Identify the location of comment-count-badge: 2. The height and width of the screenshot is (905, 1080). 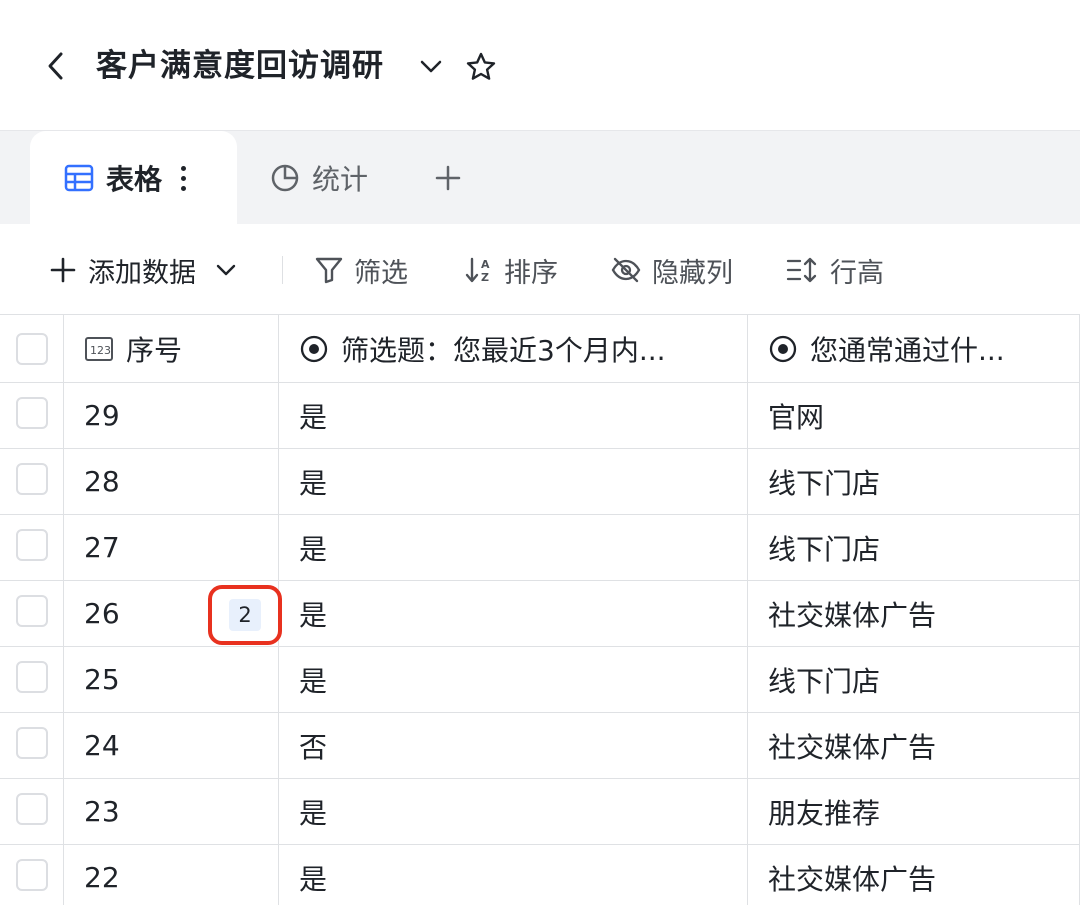
(245, 615).